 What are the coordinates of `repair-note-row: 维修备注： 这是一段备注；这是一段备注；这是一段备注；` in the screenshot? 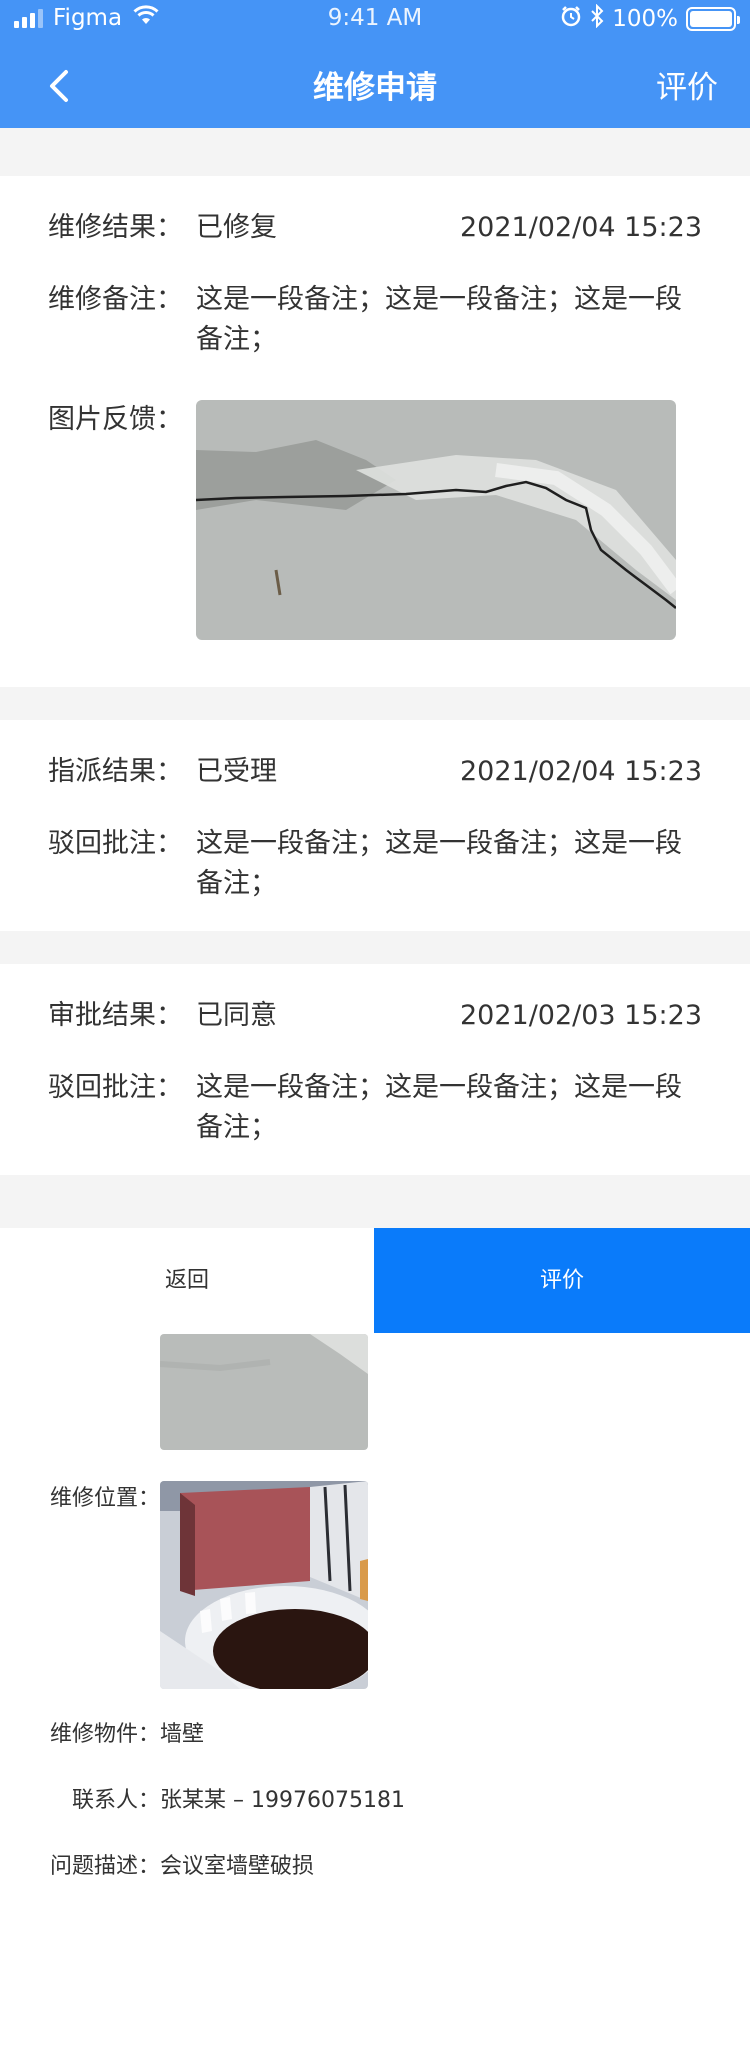 It's located at (375, 320).